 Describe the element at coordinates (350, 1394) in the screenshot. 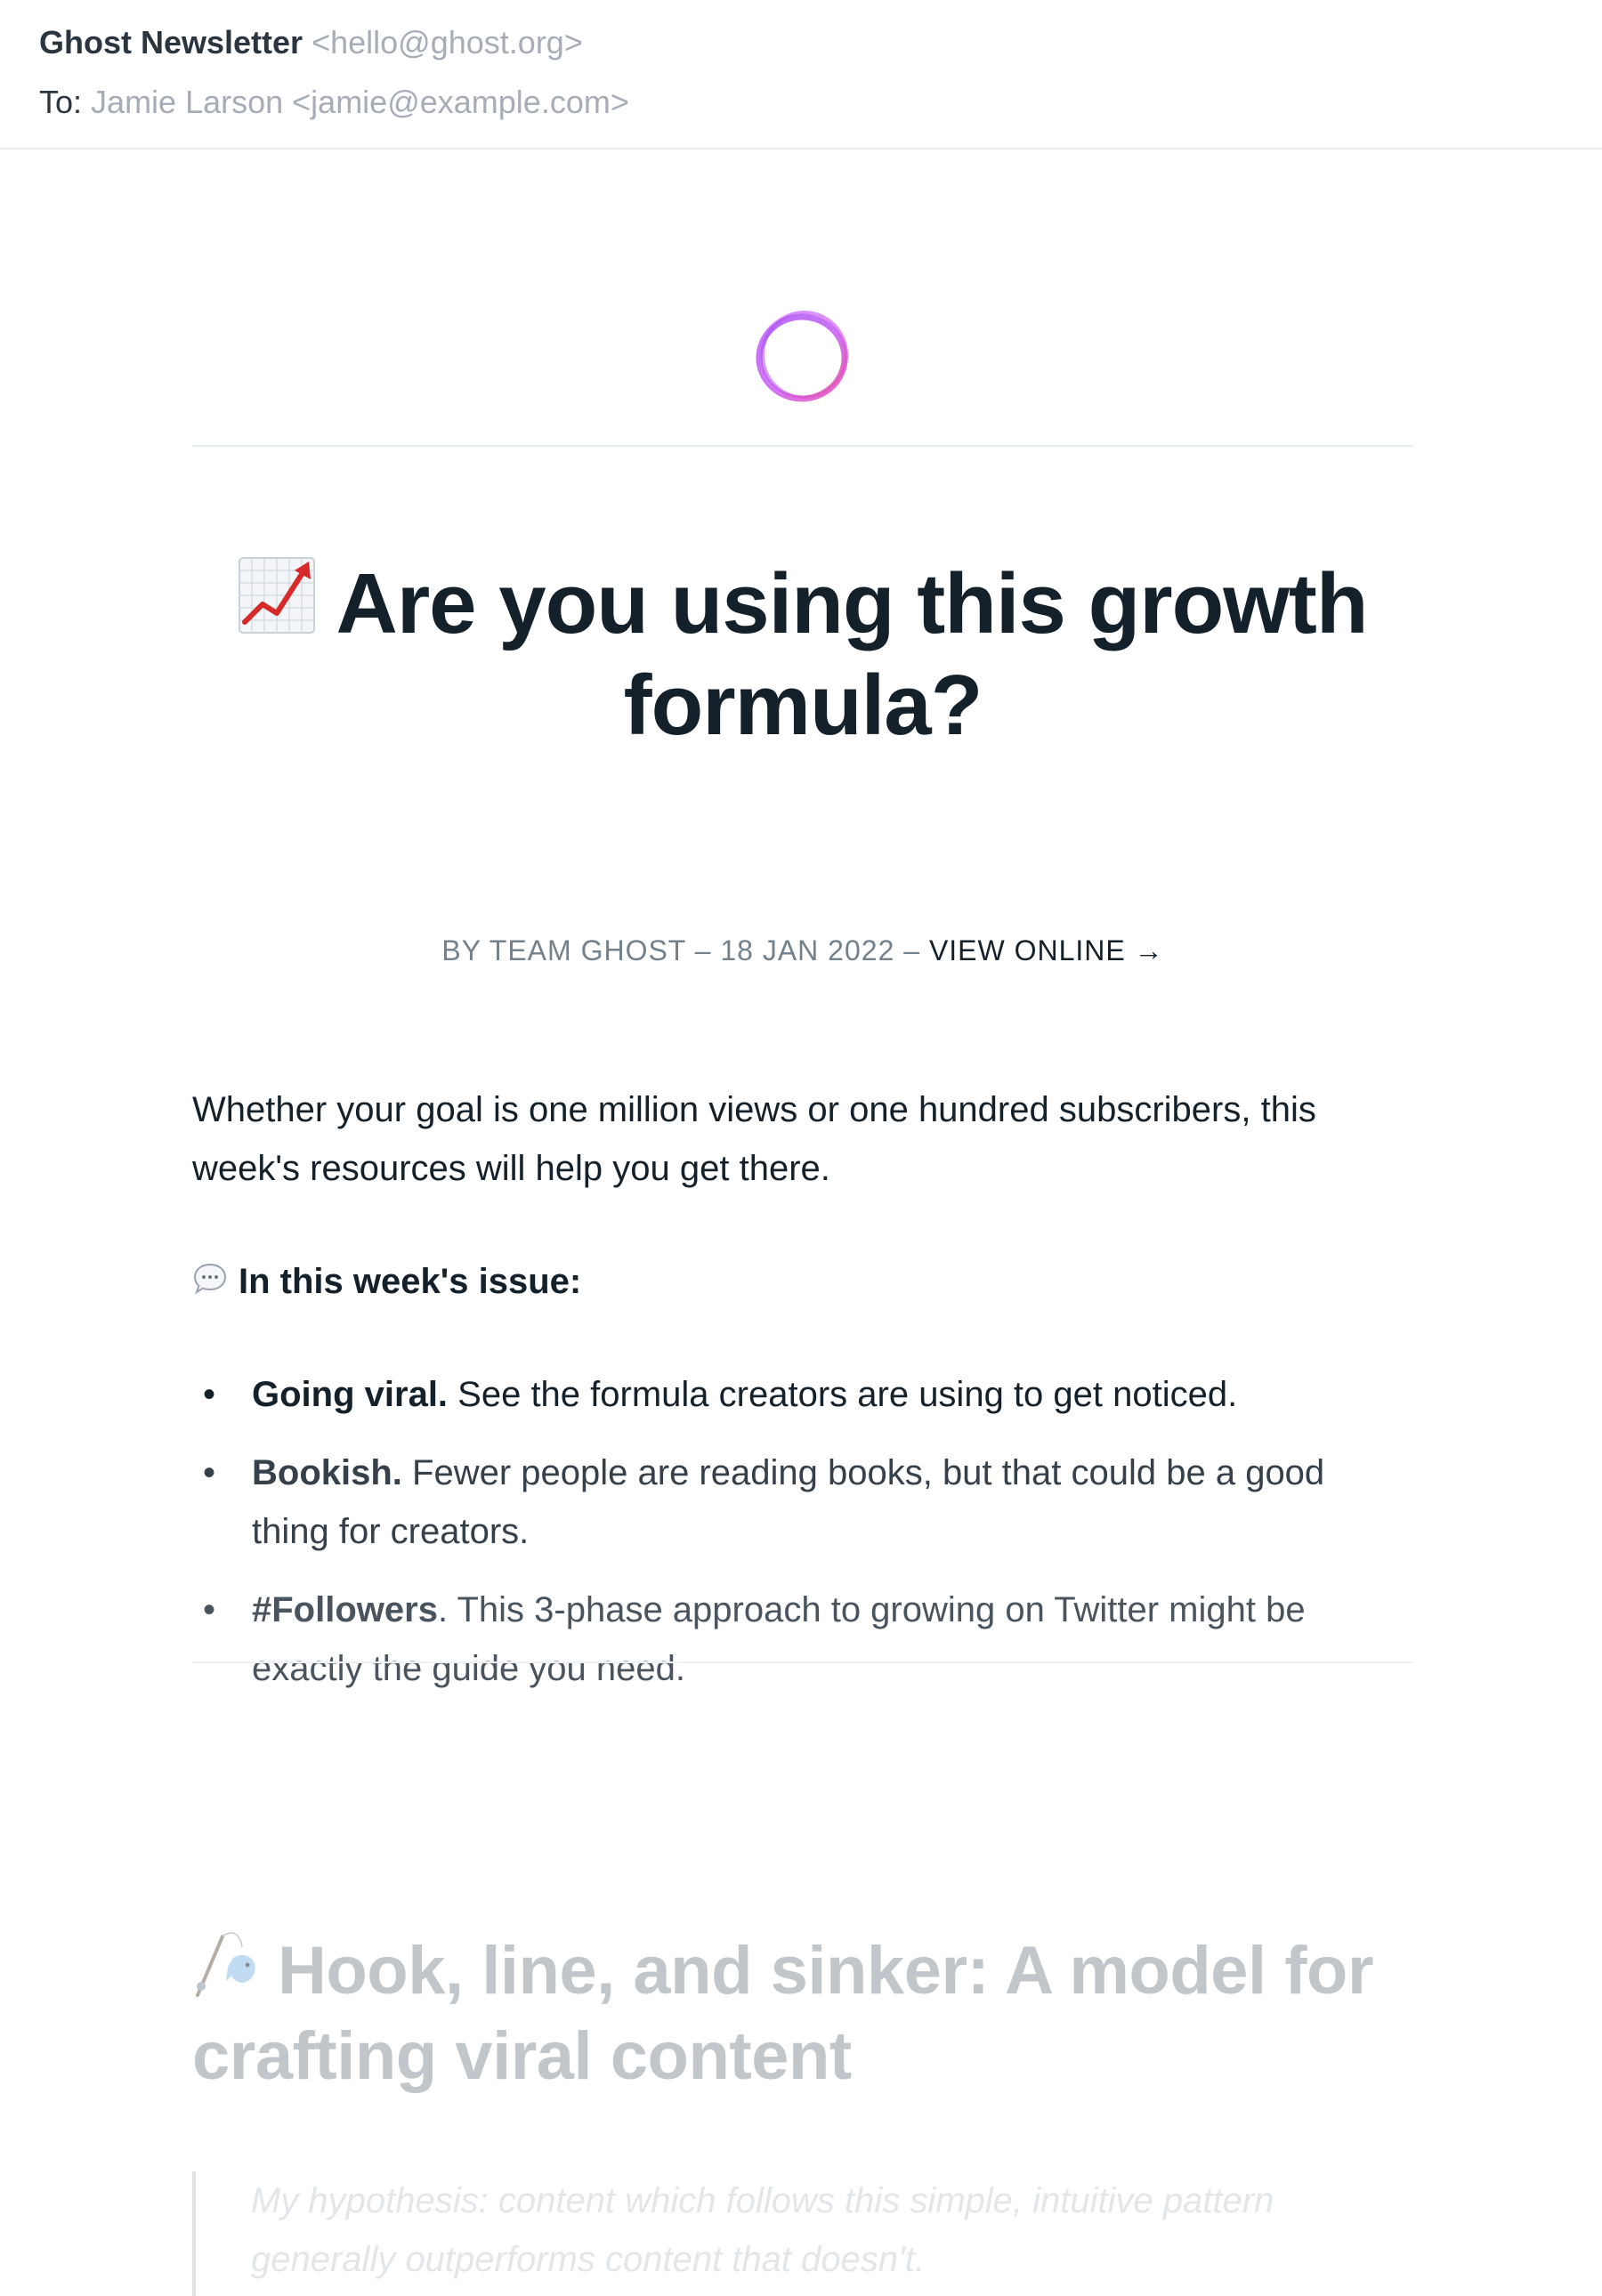

I see `item-lead: Going viral.` at that location.